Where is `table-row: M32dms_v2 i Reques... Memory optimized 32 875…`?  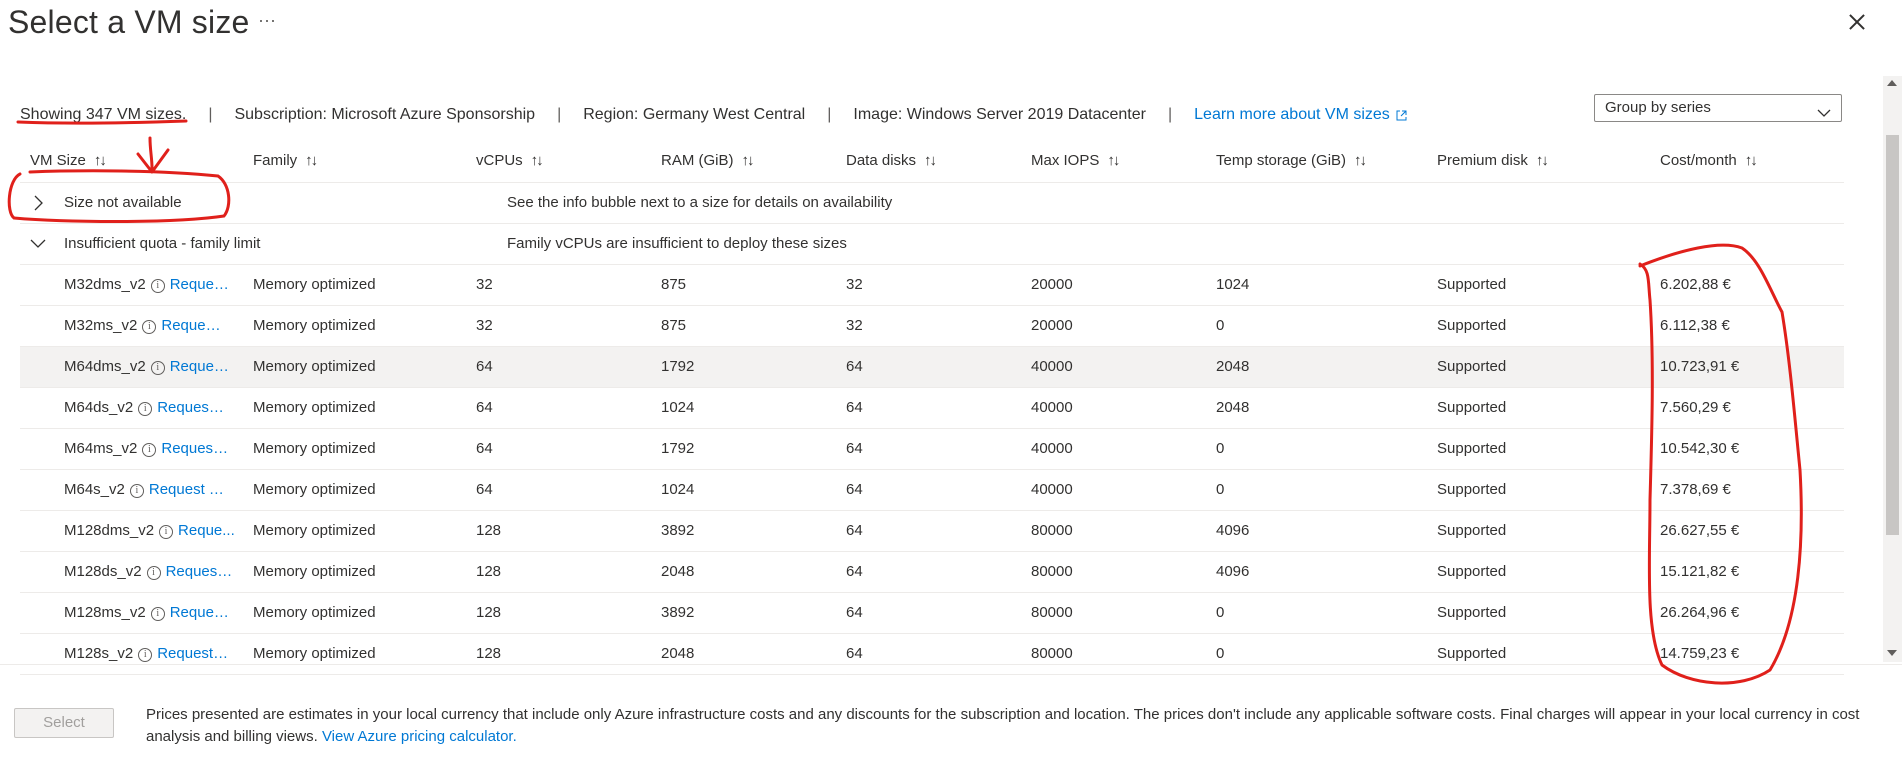 table-row: M32dms_v2 i Reques... Memory optimized 32 875… is located at coordinates (932, 285).